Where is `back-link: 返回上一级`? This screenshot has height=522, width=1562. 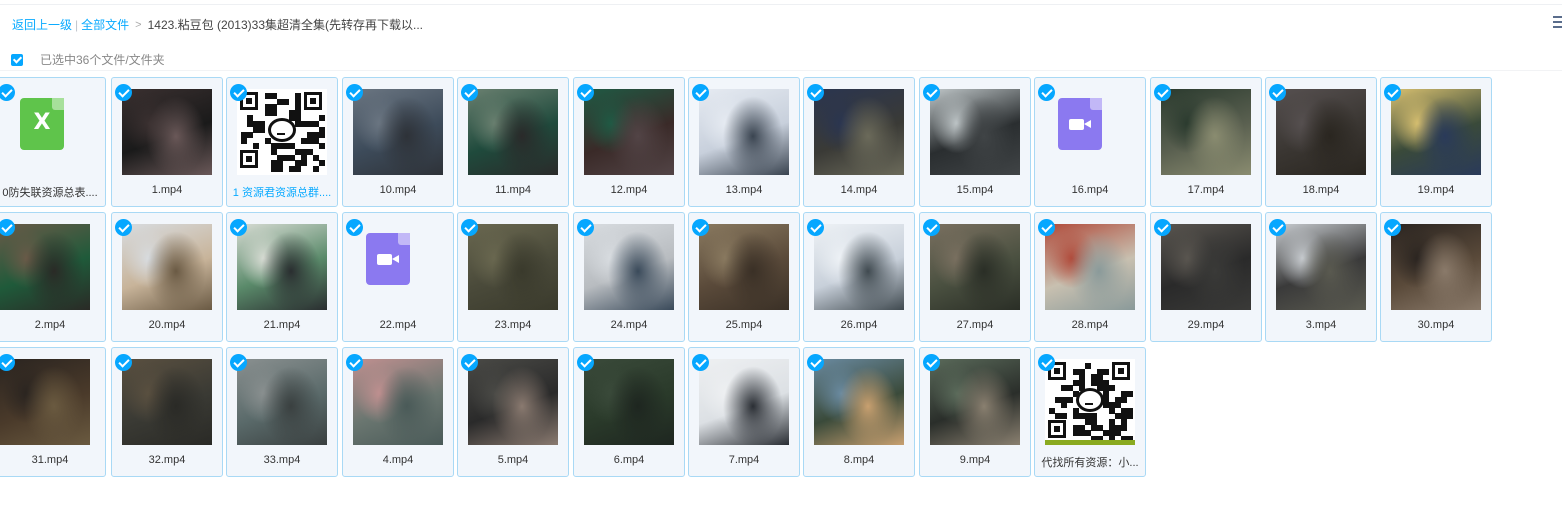 back-link: 返回上一级 is located at coordinates (42, 24).